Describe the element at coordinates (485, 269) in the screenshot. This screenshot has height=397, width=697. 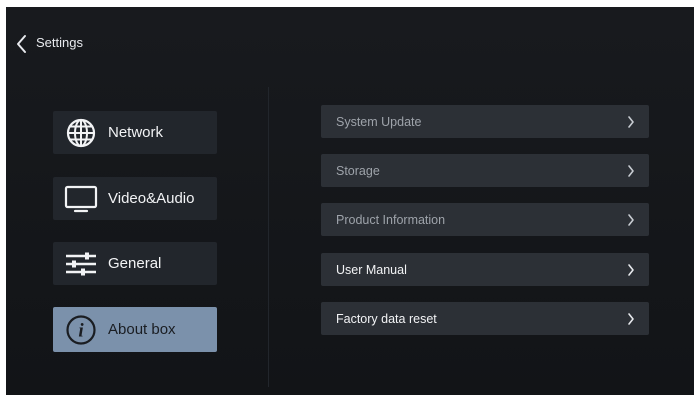
I see `menu-item-user-manual: User Manual` at that location.